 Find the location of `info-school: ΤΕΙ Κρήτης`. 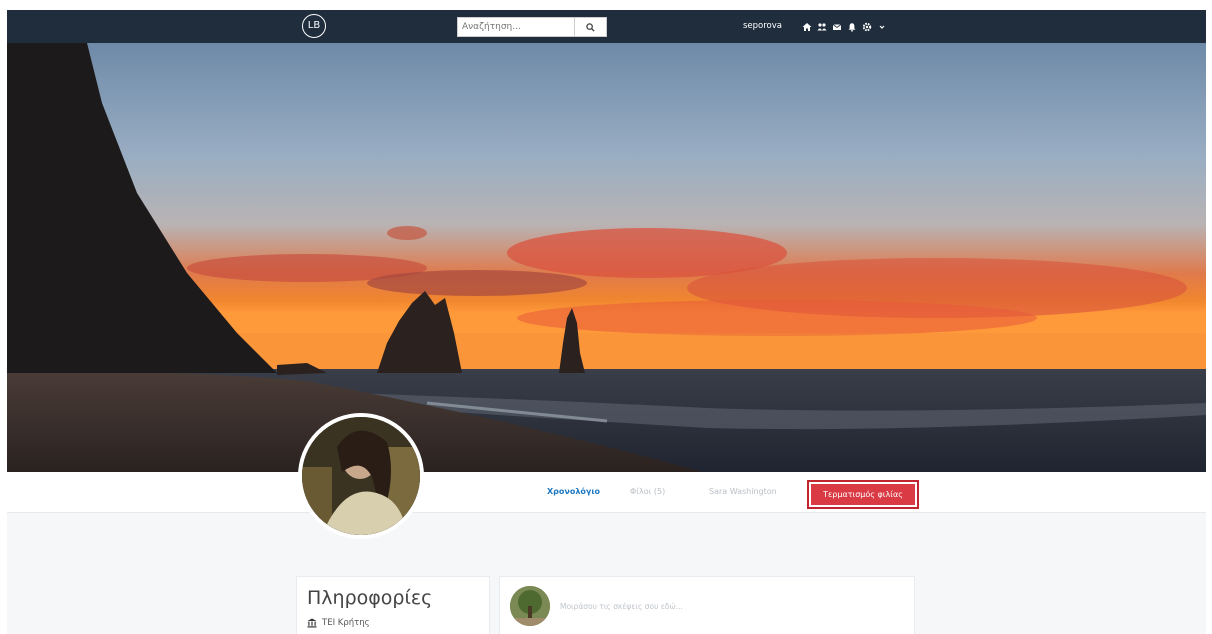

info-school: ΤΕΙ Κρήτης is located at coordinates (346, 623).